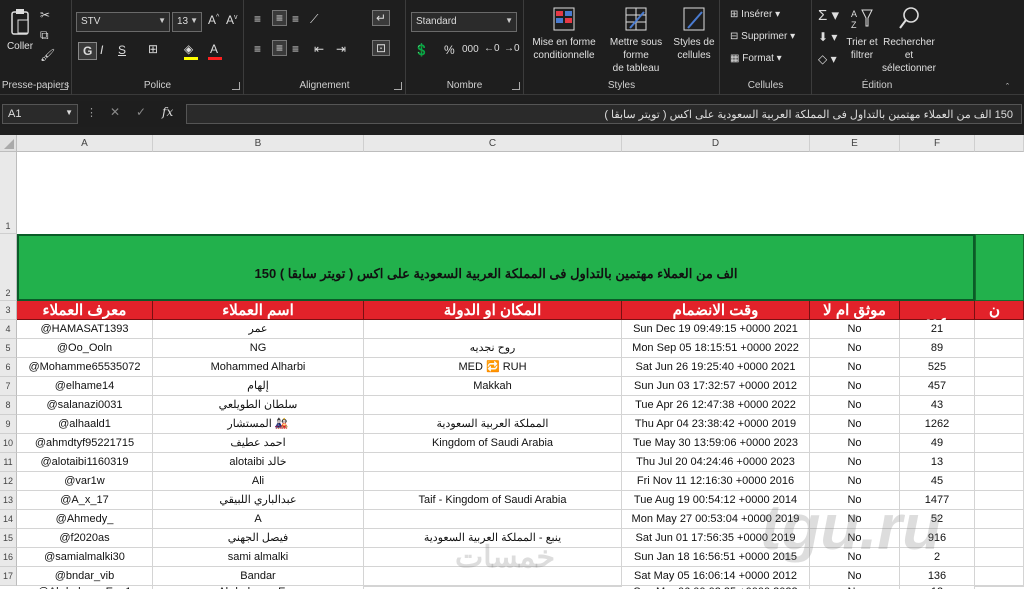 Image resolution: width=1024 pixels, height=589 pixels. What do you see at coordinates (85, 348) in the screenshot?
I see `table-cell: @Oo_Ooln` at bounding box center [85, 348].